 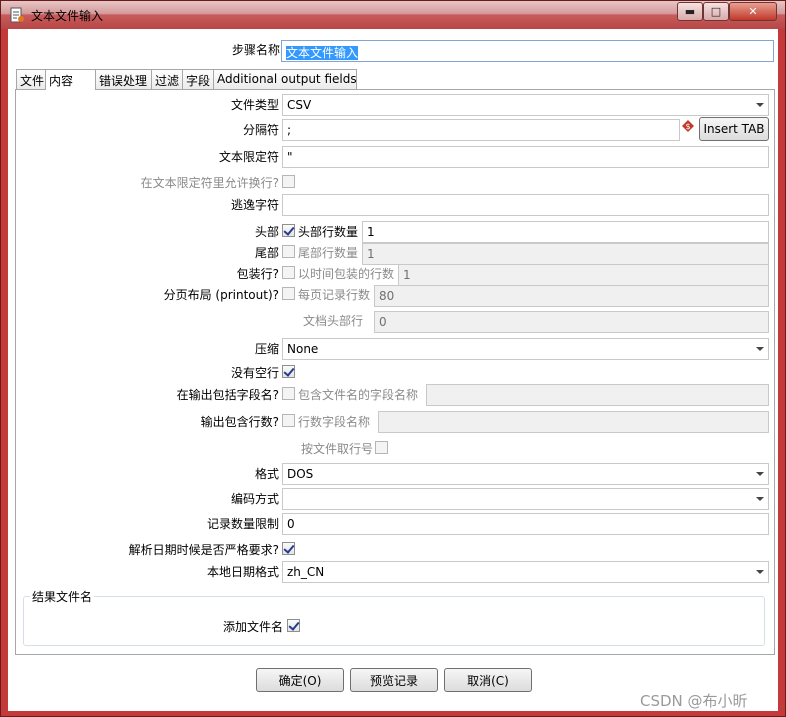 I want to click on lenient-date-checkbox, so click(x=288, y=548).